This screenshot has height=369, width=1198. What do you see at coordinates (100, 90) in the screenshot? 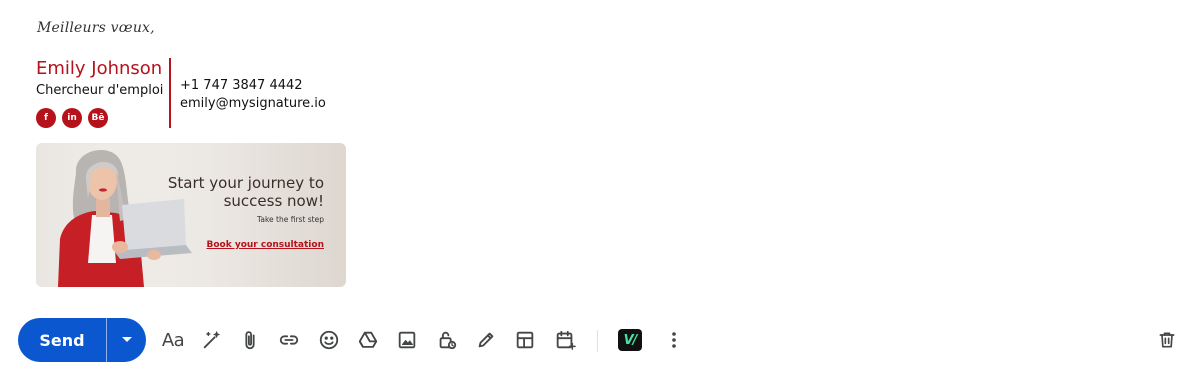
I see `signature-role: Chercheur d'emploi` at bounding box center [100, 90].